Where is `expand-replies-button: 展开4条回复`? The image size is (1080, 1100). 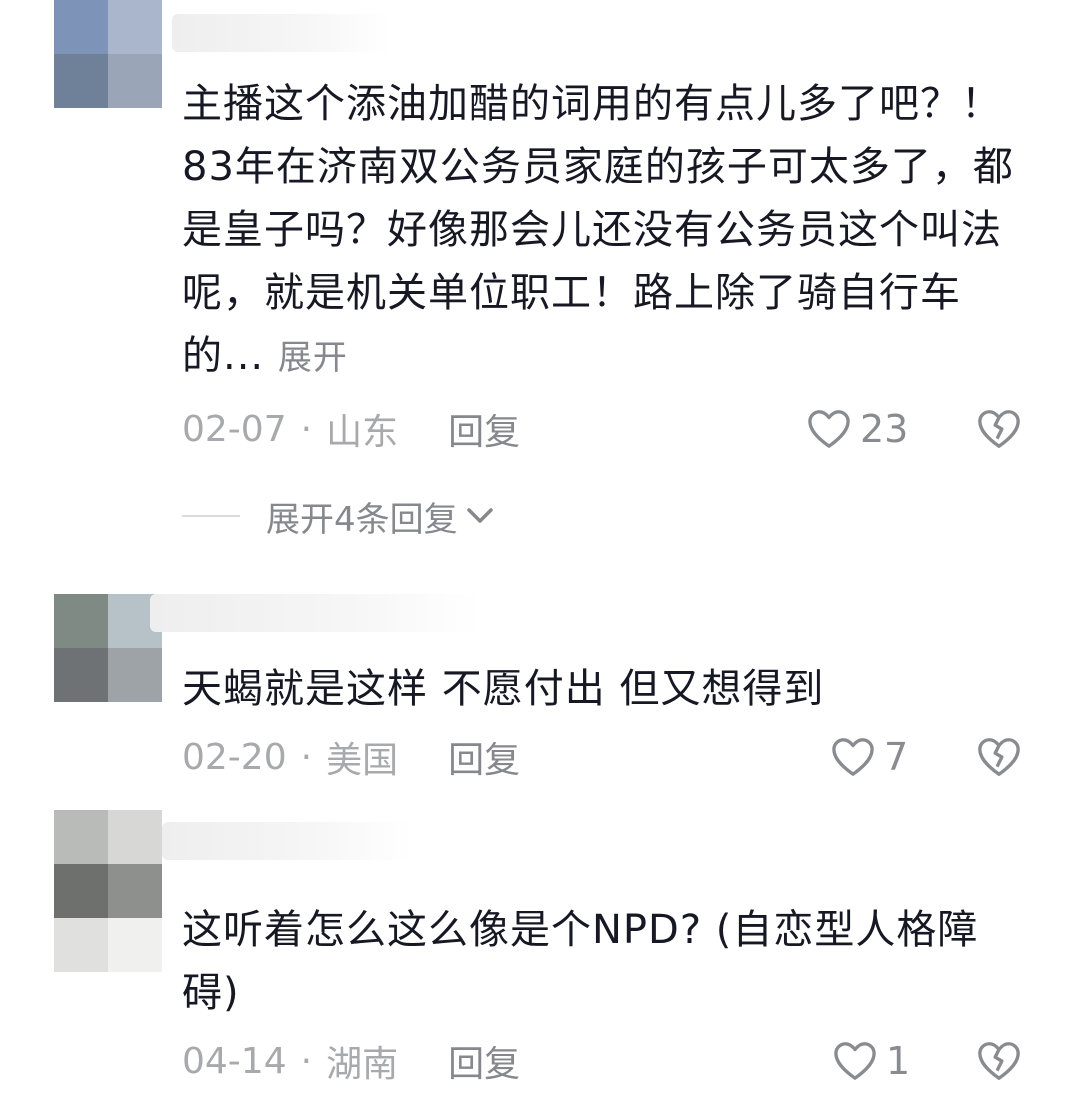 expand-replies-button: 展开4条回复 is located at coordinates (338, 517).